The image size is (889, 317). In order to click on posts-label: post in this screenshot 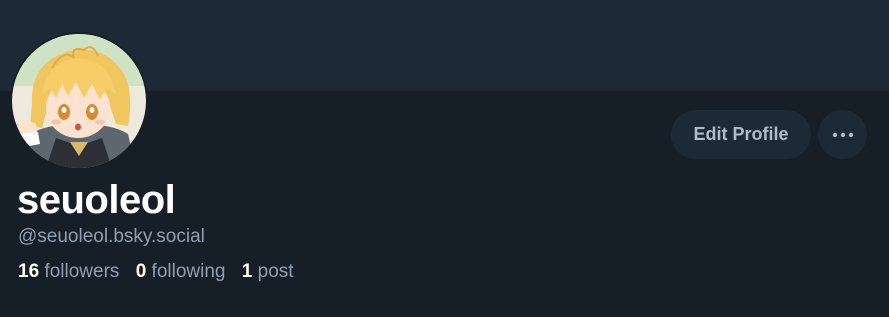, I will do `click(275, 271)`.